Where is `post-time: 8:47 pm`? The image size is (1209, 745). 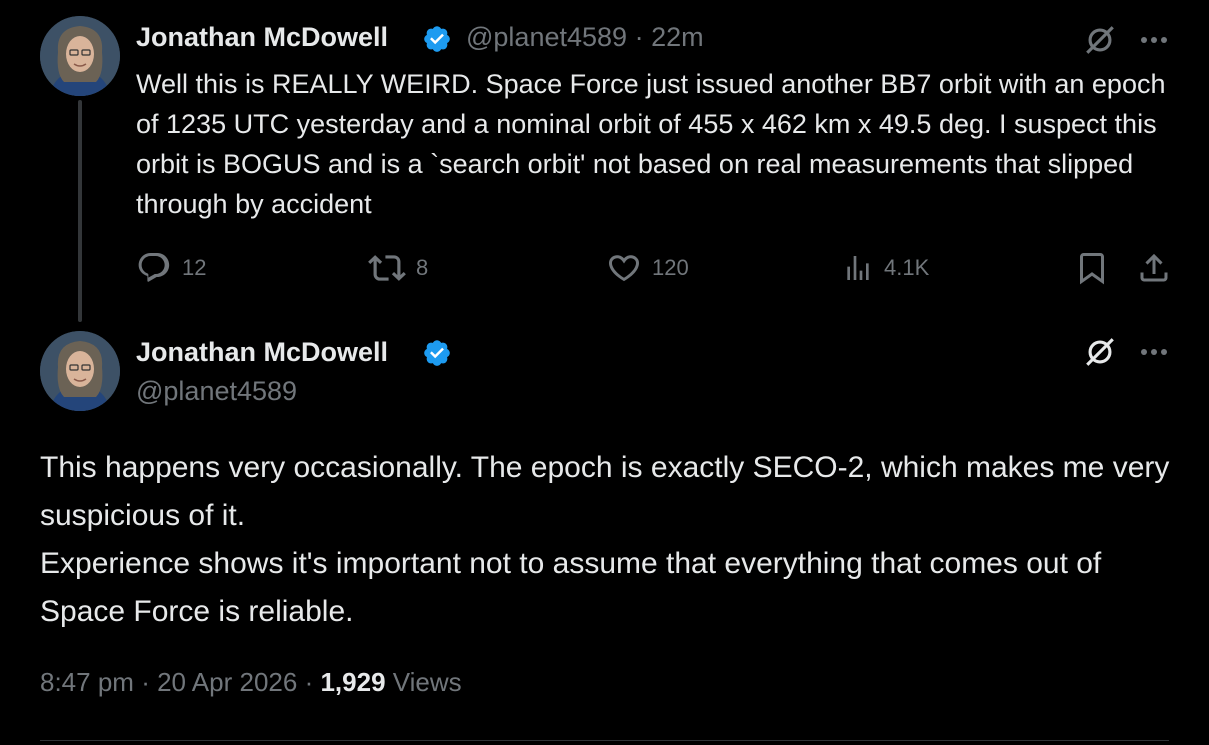 post-time: 8:47 pm is located at coordinates (87, 682).